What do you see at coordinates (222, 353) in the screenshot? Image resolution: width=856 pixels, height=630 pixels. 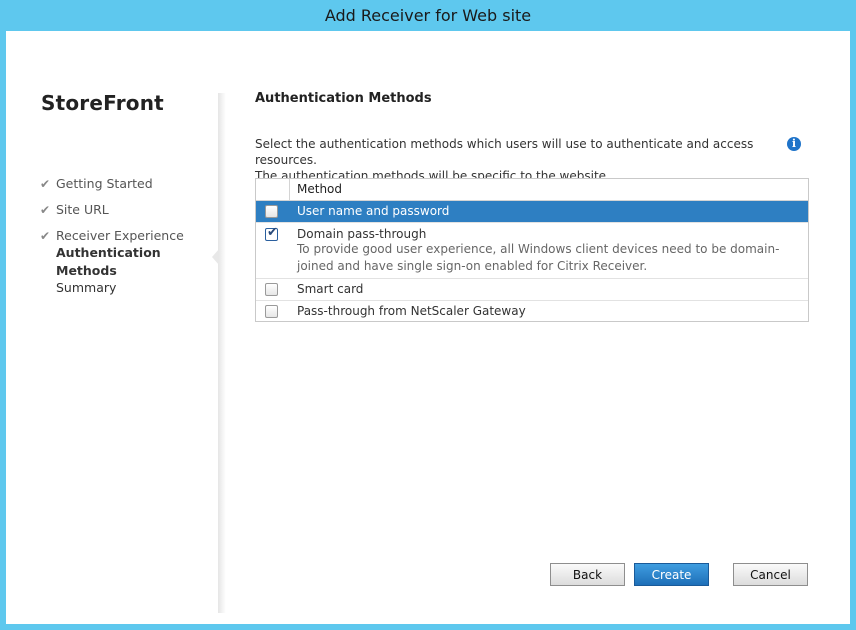 I see `sidebar-divider` at bounding box center [222, 353].